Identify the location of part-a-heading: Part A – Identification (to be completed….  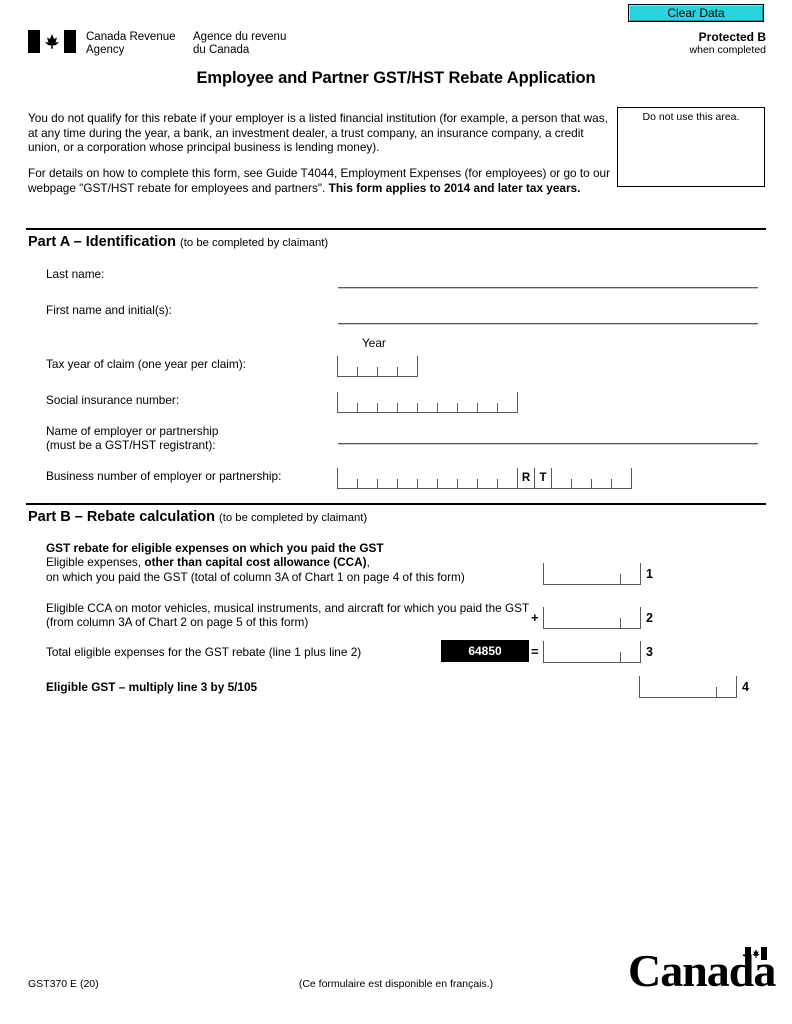
(178, 242).